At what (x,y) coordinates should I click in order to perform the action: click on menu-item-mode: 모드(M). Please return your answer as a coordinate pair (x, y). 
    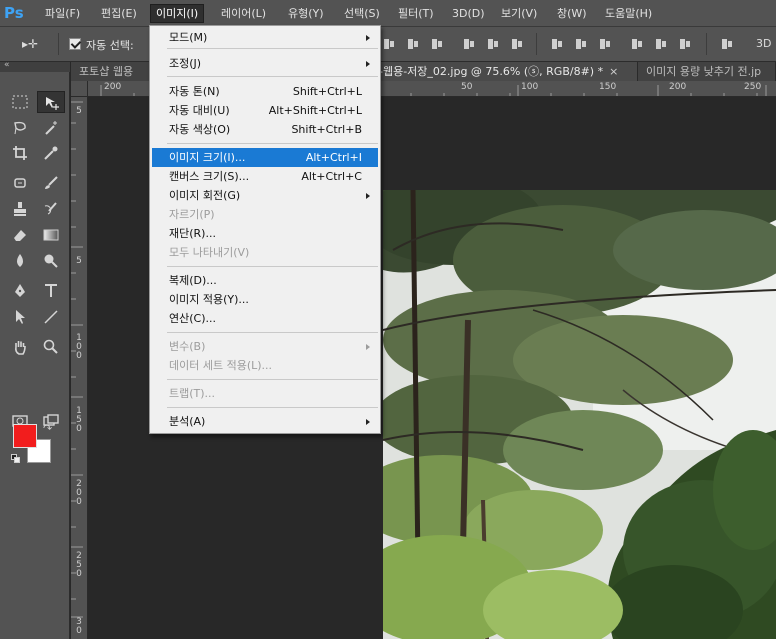
    Looking at the image, I should click on (265, 37).